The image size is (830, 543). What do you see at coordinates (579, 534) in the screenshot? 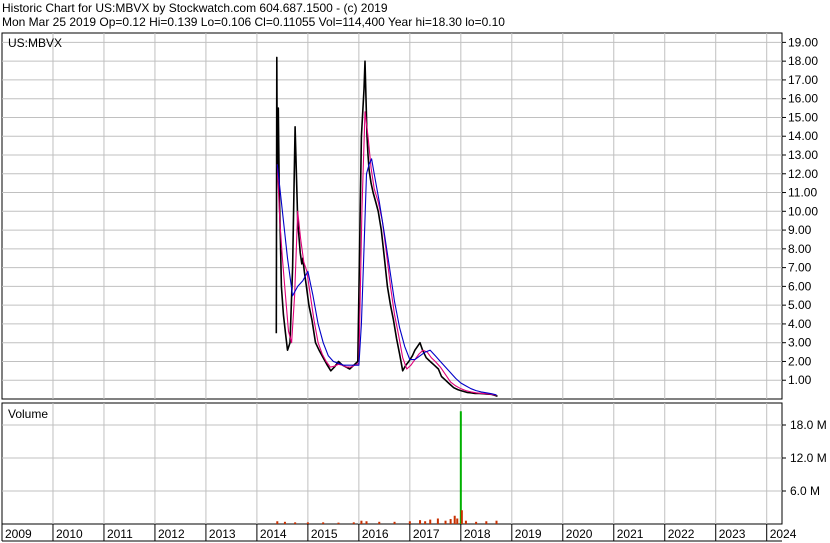
I see `x-tick-label: 2020` at bounding box center [579, 534].